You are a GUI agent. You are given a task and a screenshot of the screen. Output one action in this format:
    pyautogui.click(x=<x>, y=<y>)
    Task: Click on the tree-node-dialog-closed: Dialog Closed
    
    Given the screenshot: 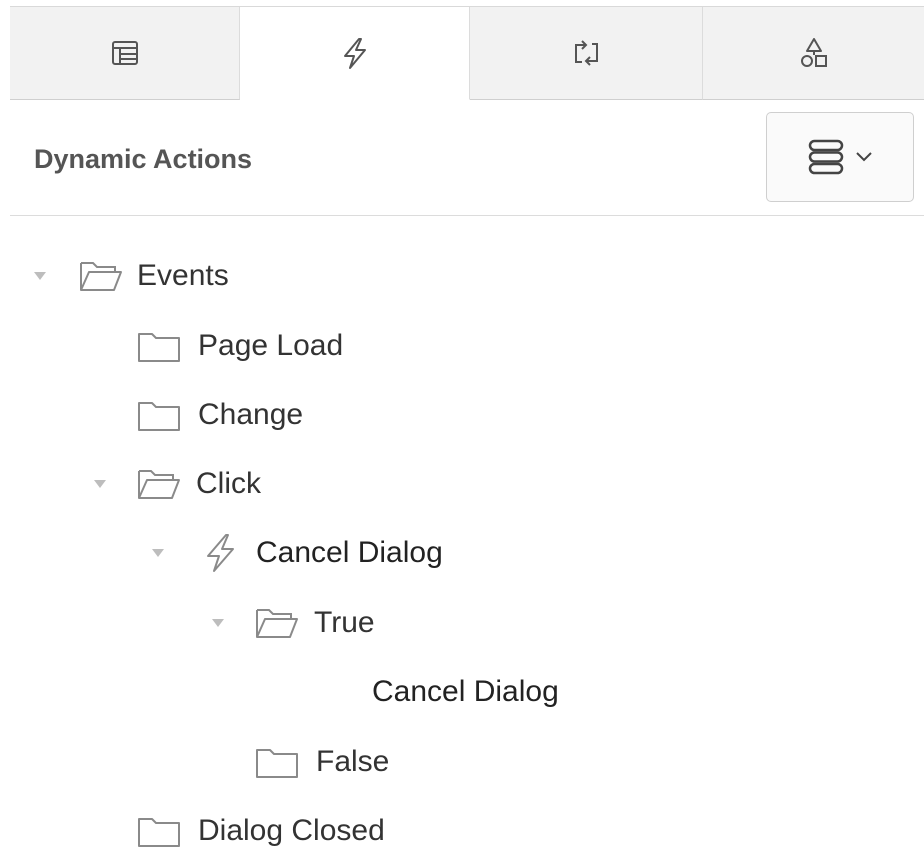 What is the action you would take?
    pyautogui.click(x=260, y=831)
    